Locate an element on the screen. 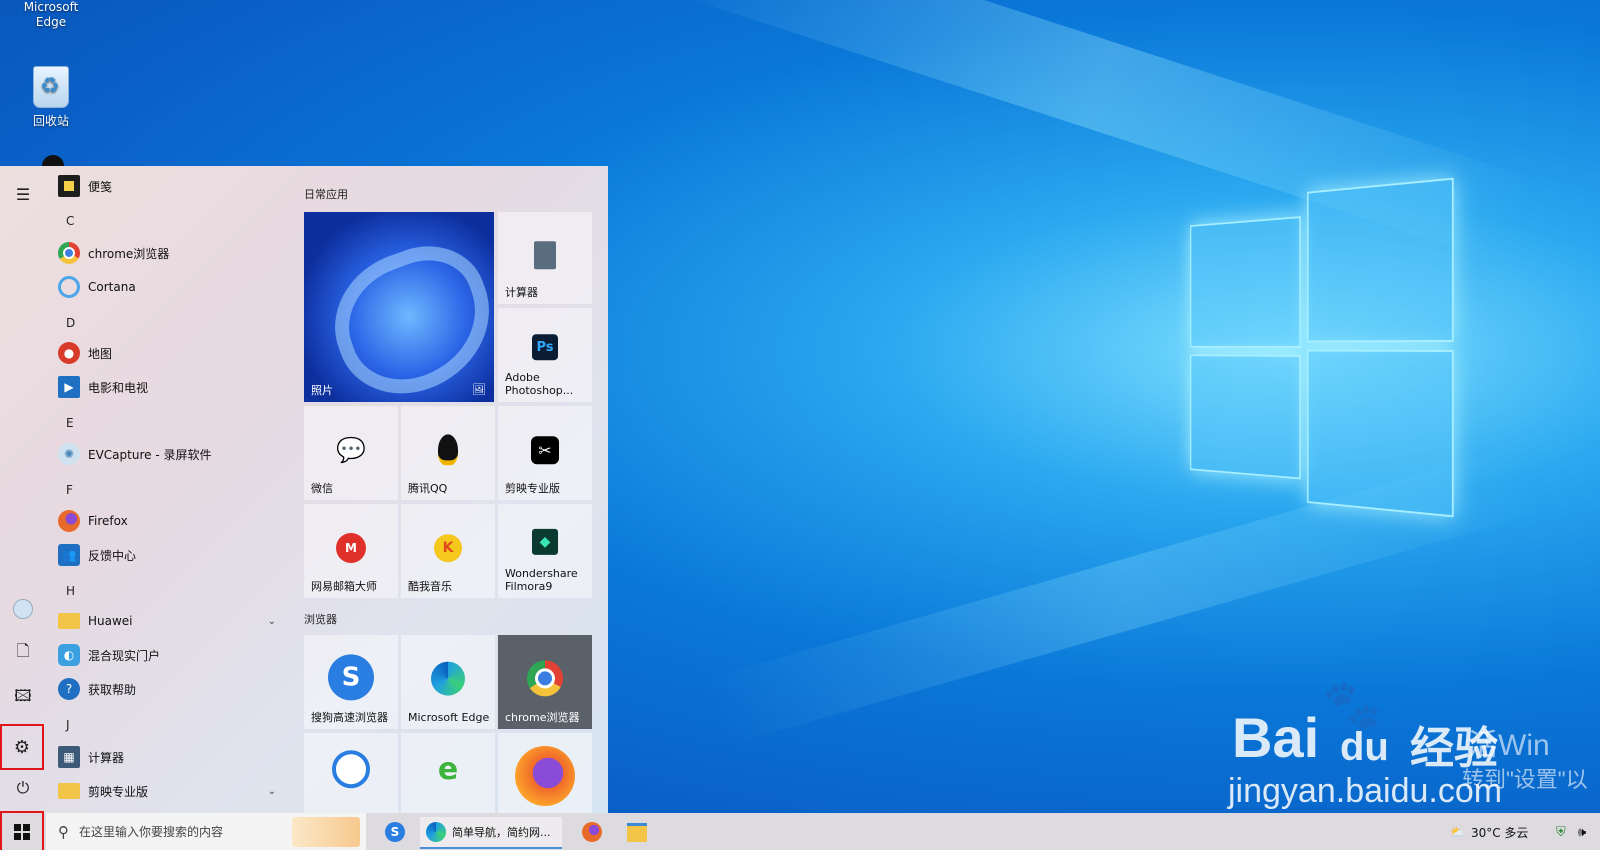  evcapture-icon: ✺ is located at coordinates (69, 454).